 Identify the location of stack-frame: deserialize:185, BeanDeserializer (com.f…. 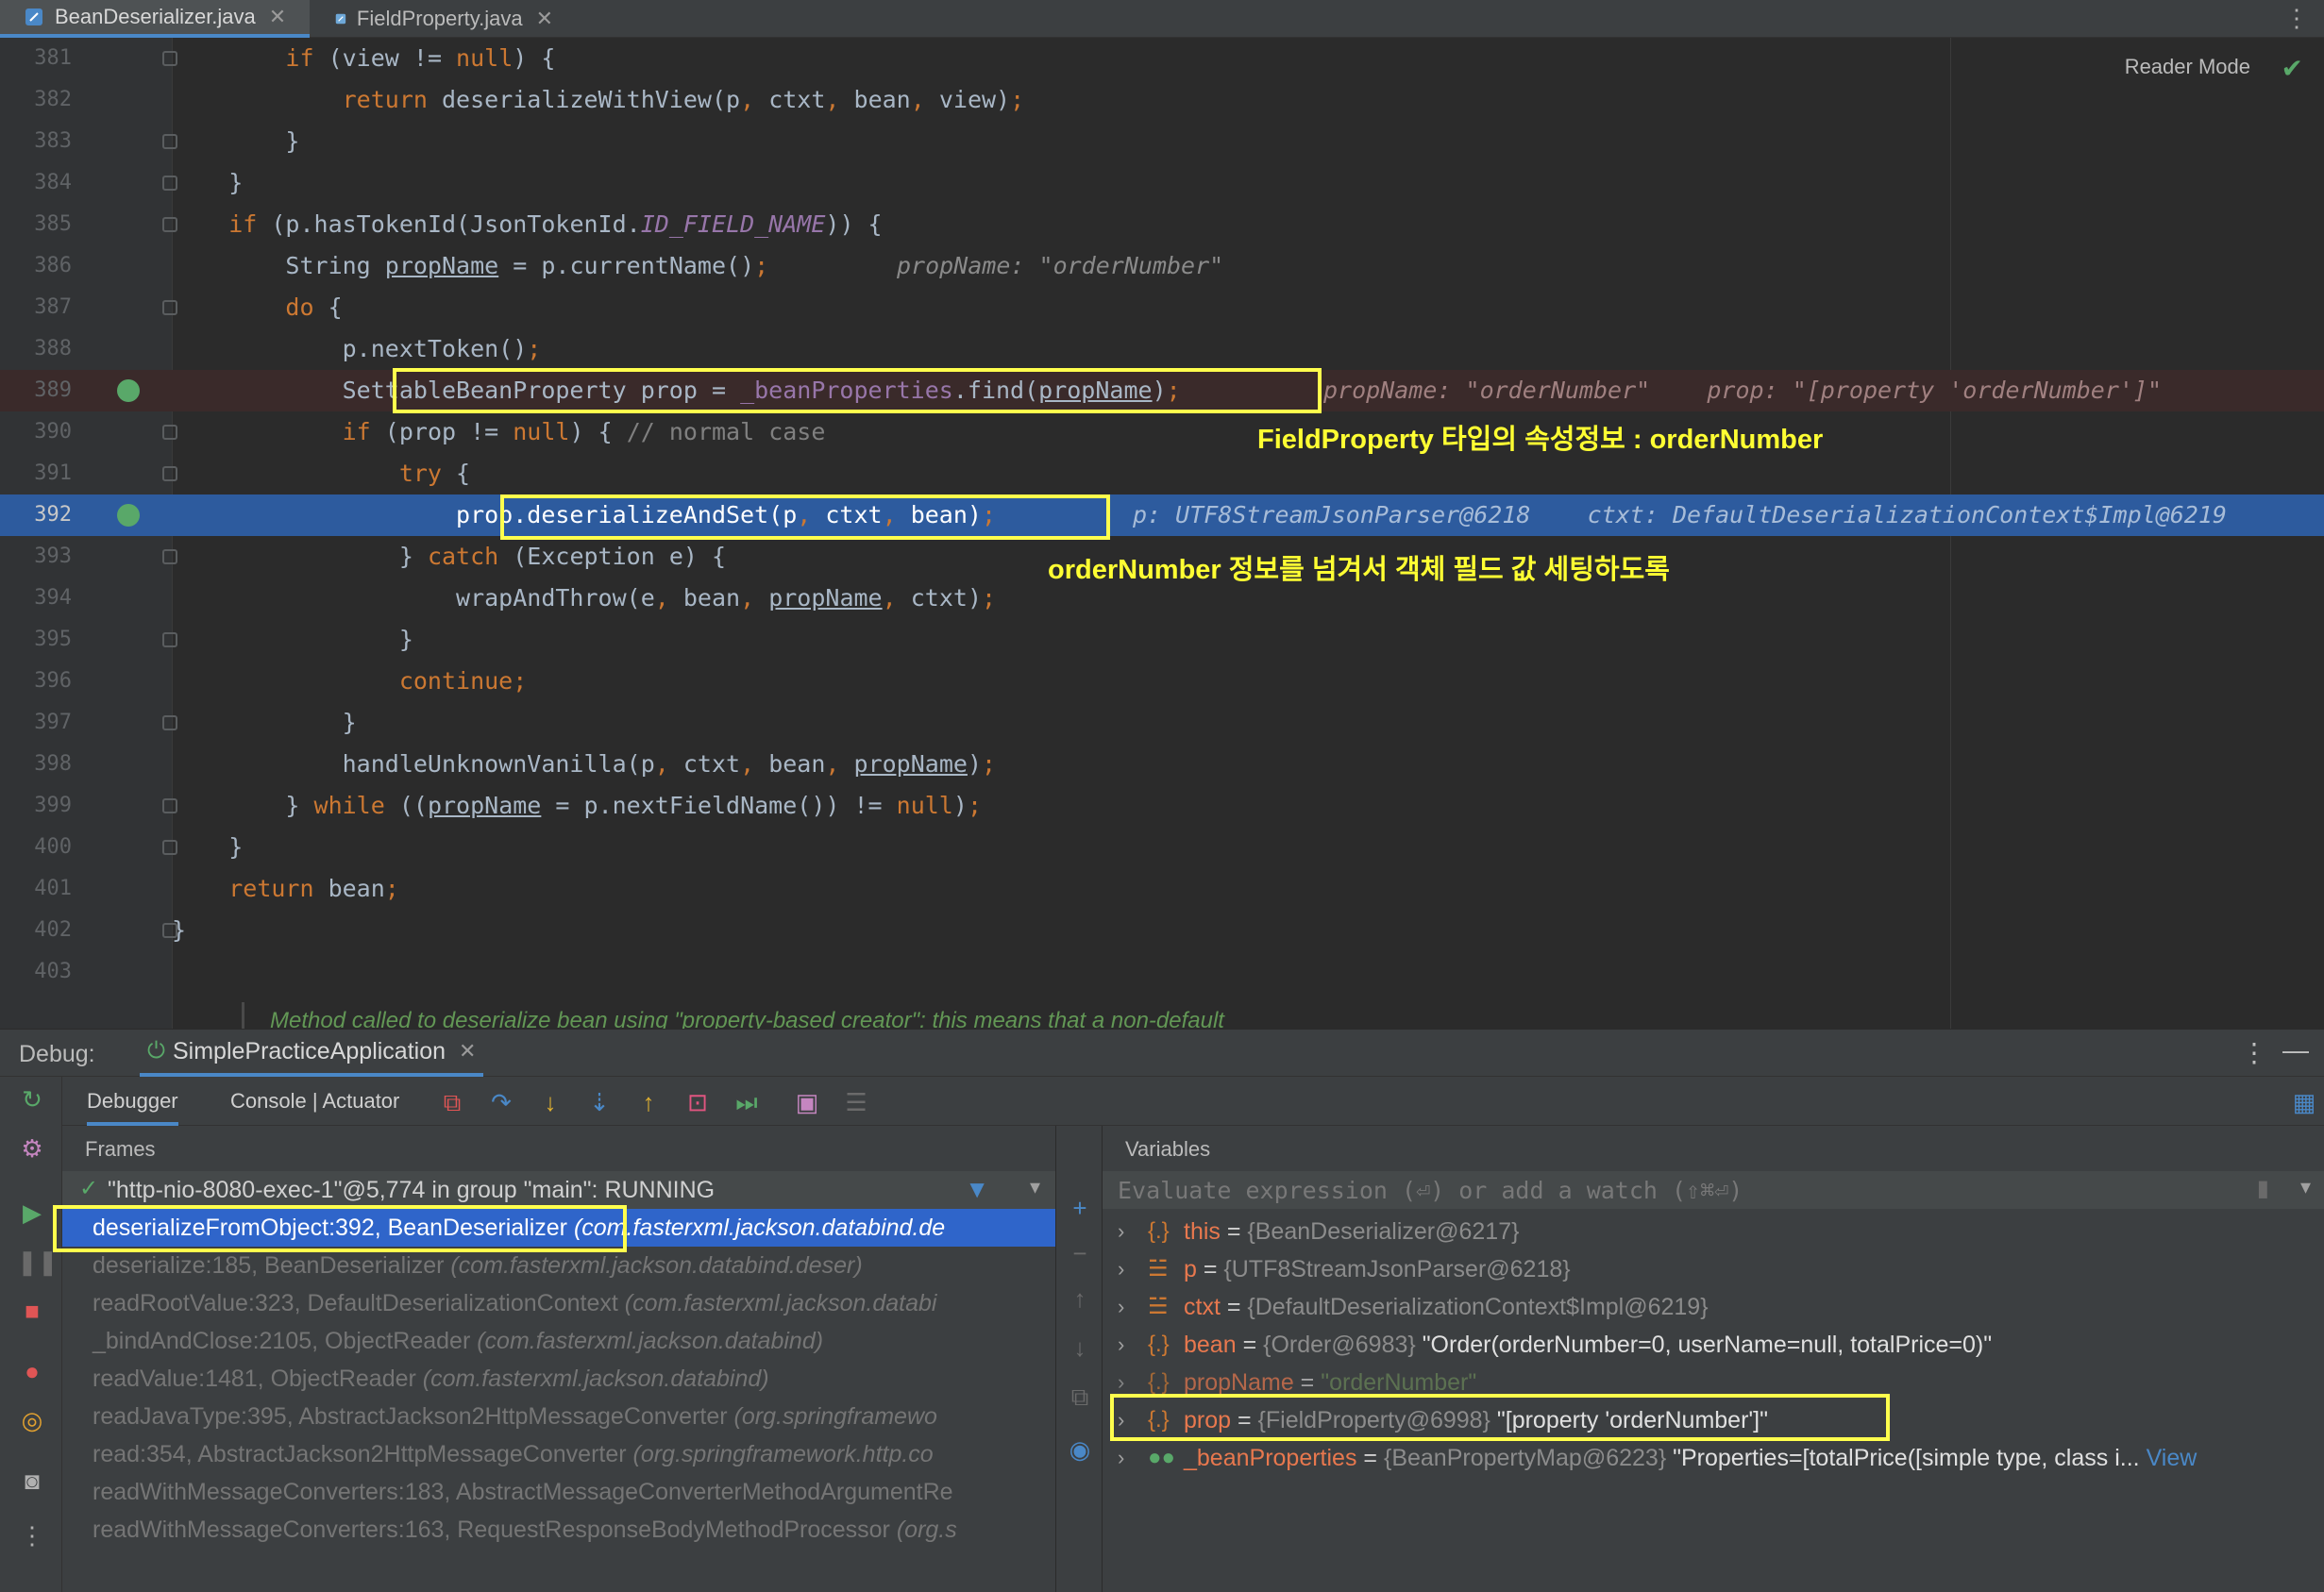
(558, 1265).